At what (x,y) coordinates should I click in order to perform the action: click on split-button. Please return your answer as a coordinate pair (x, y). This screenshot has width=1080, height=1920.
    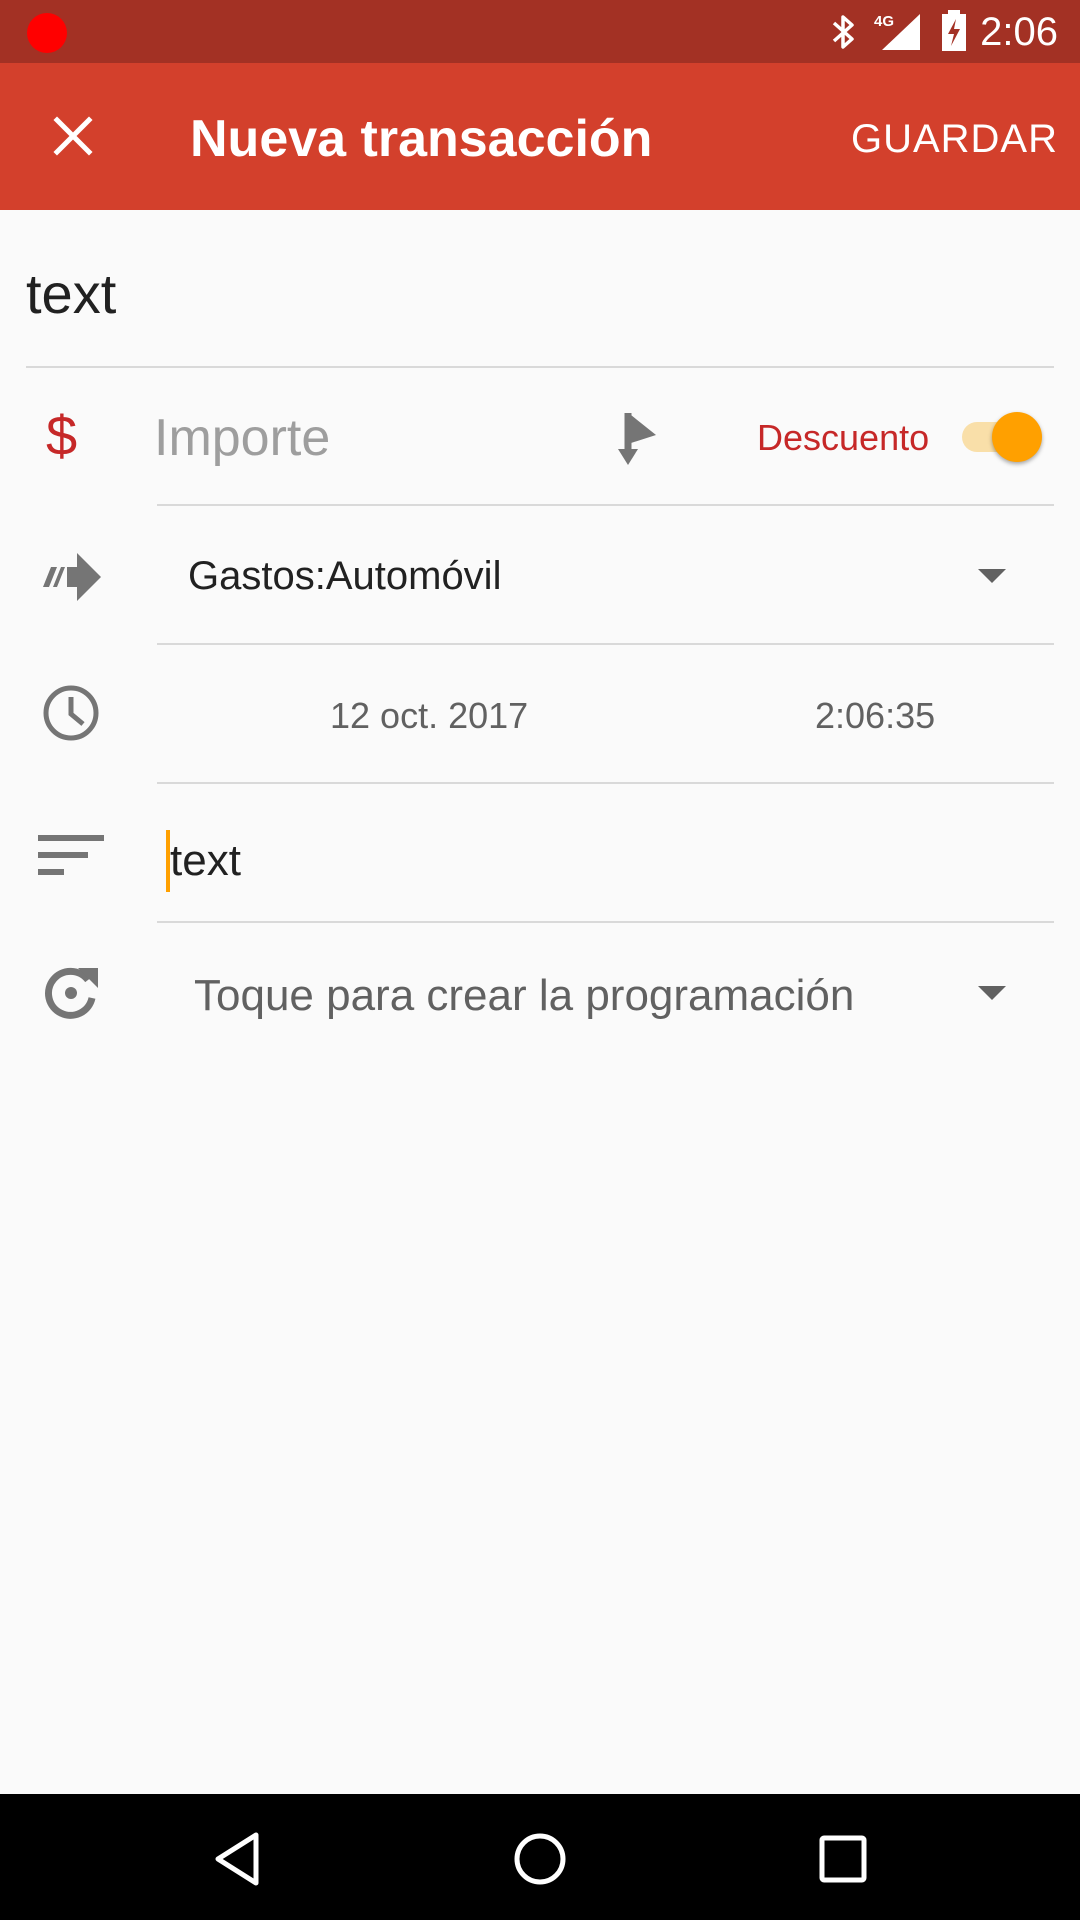
    Looking at the image, I should click on (640, 439).